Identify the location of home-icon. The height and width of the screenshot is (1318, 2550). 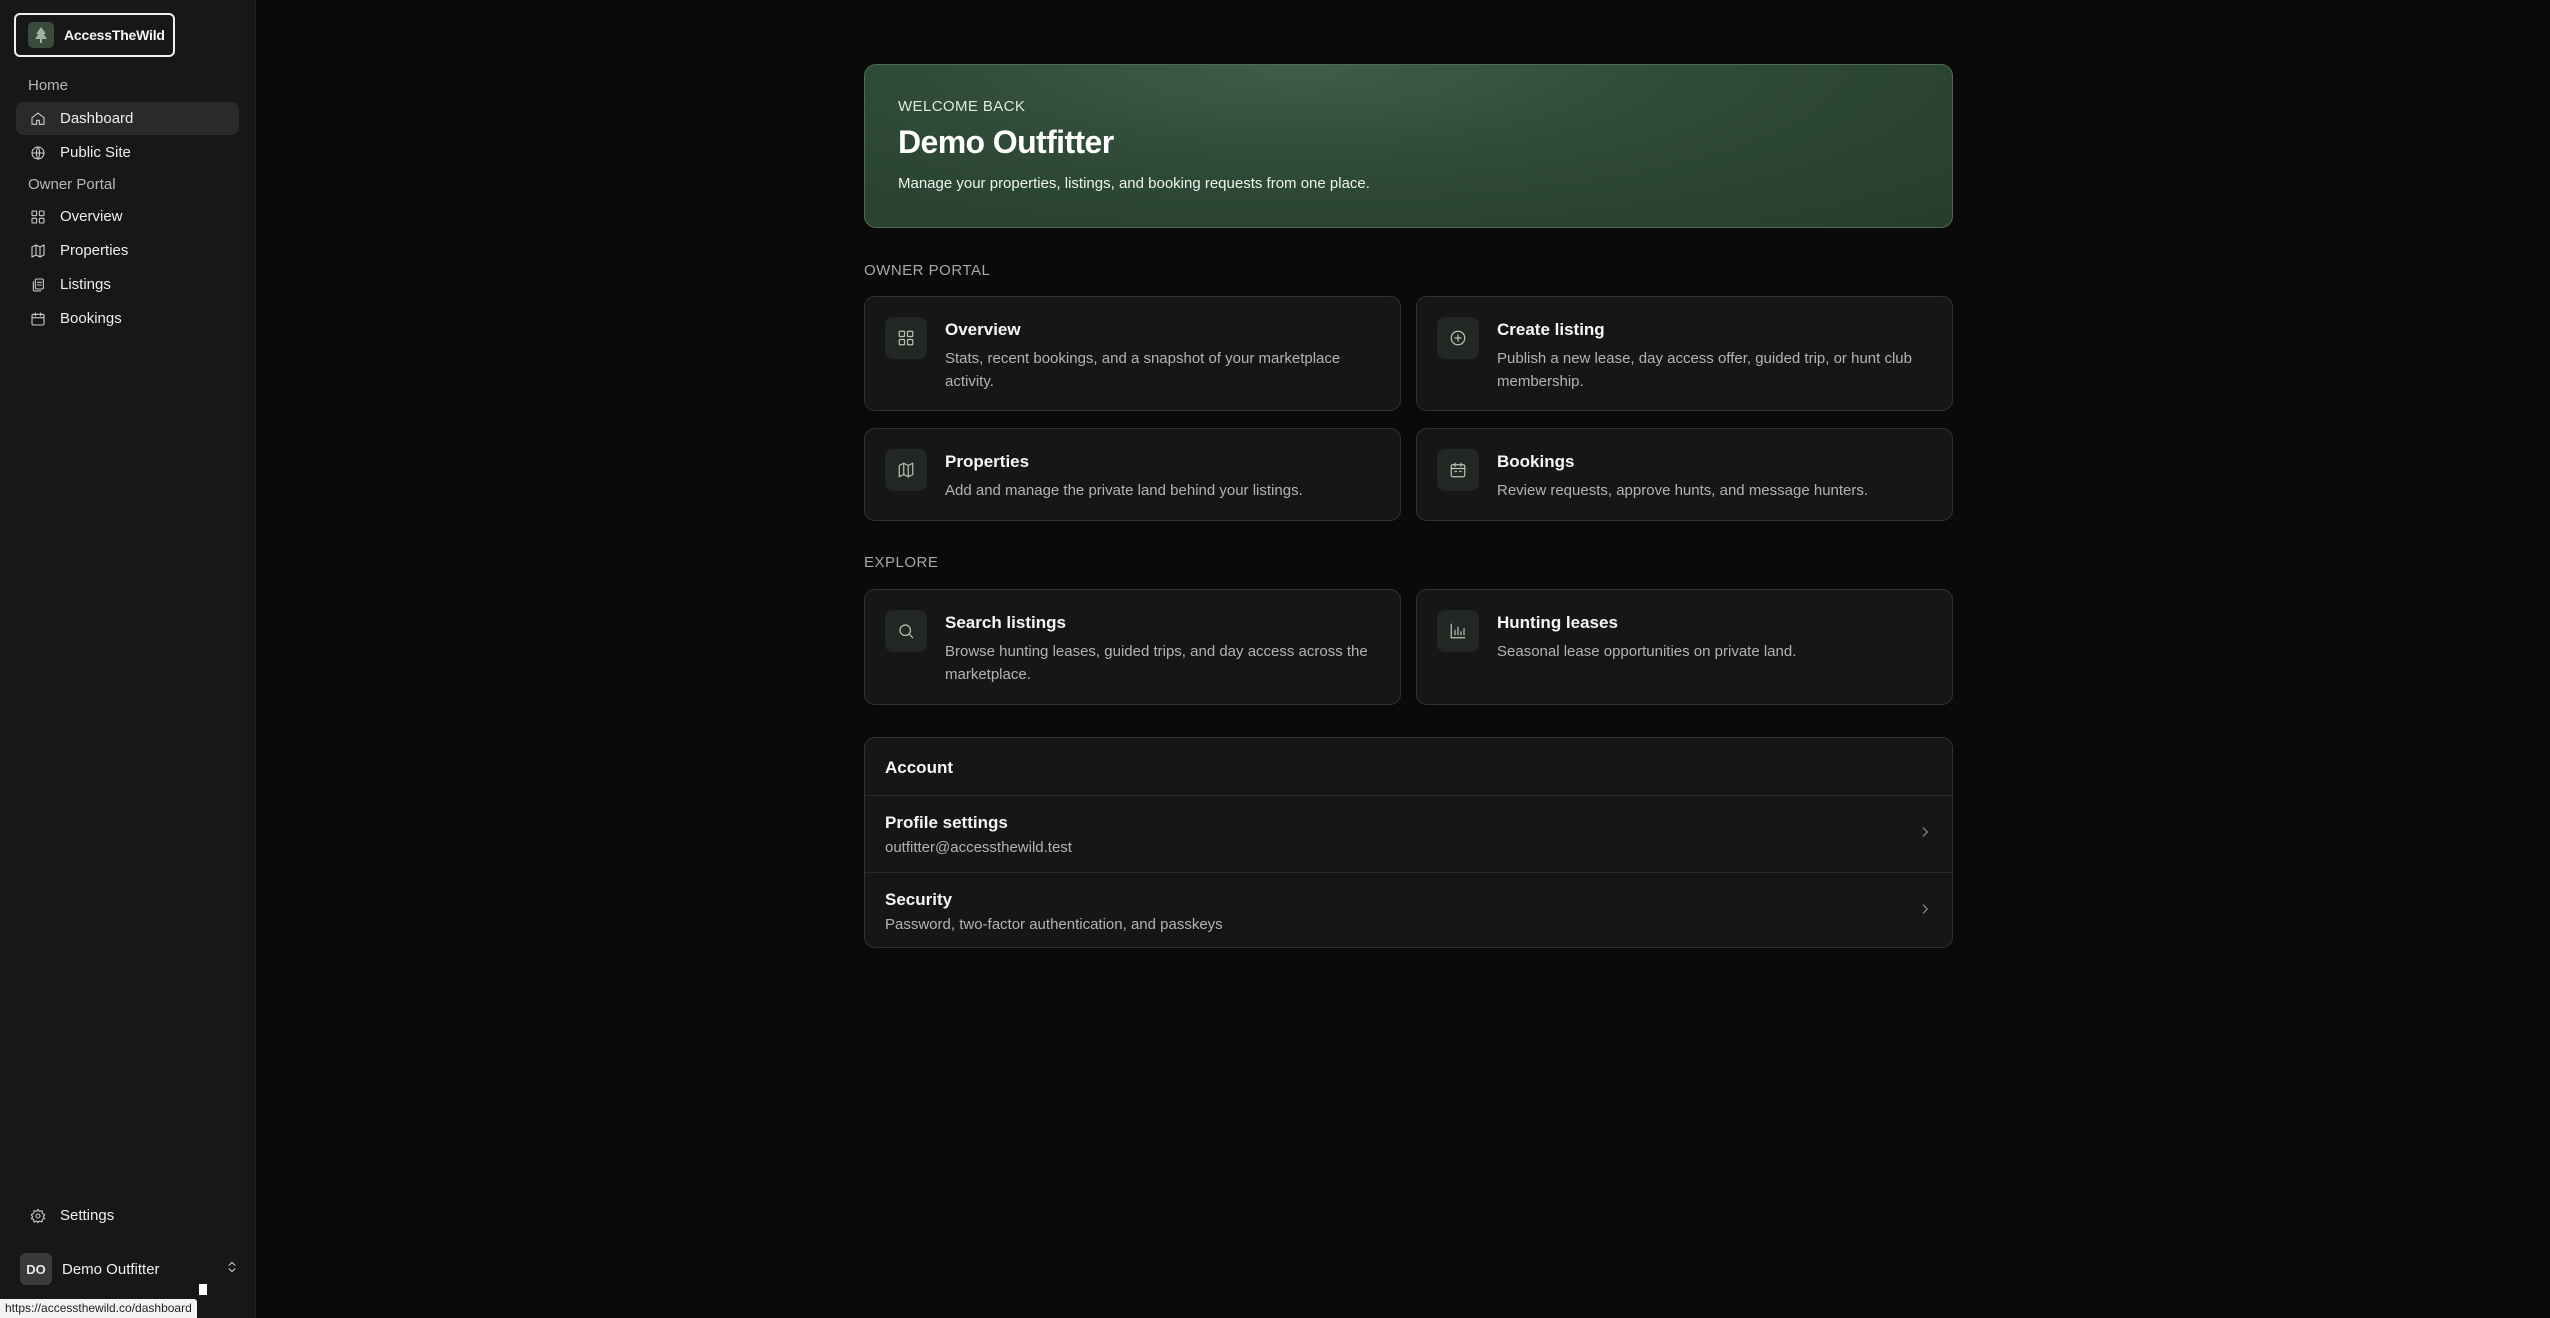
(38, 119).